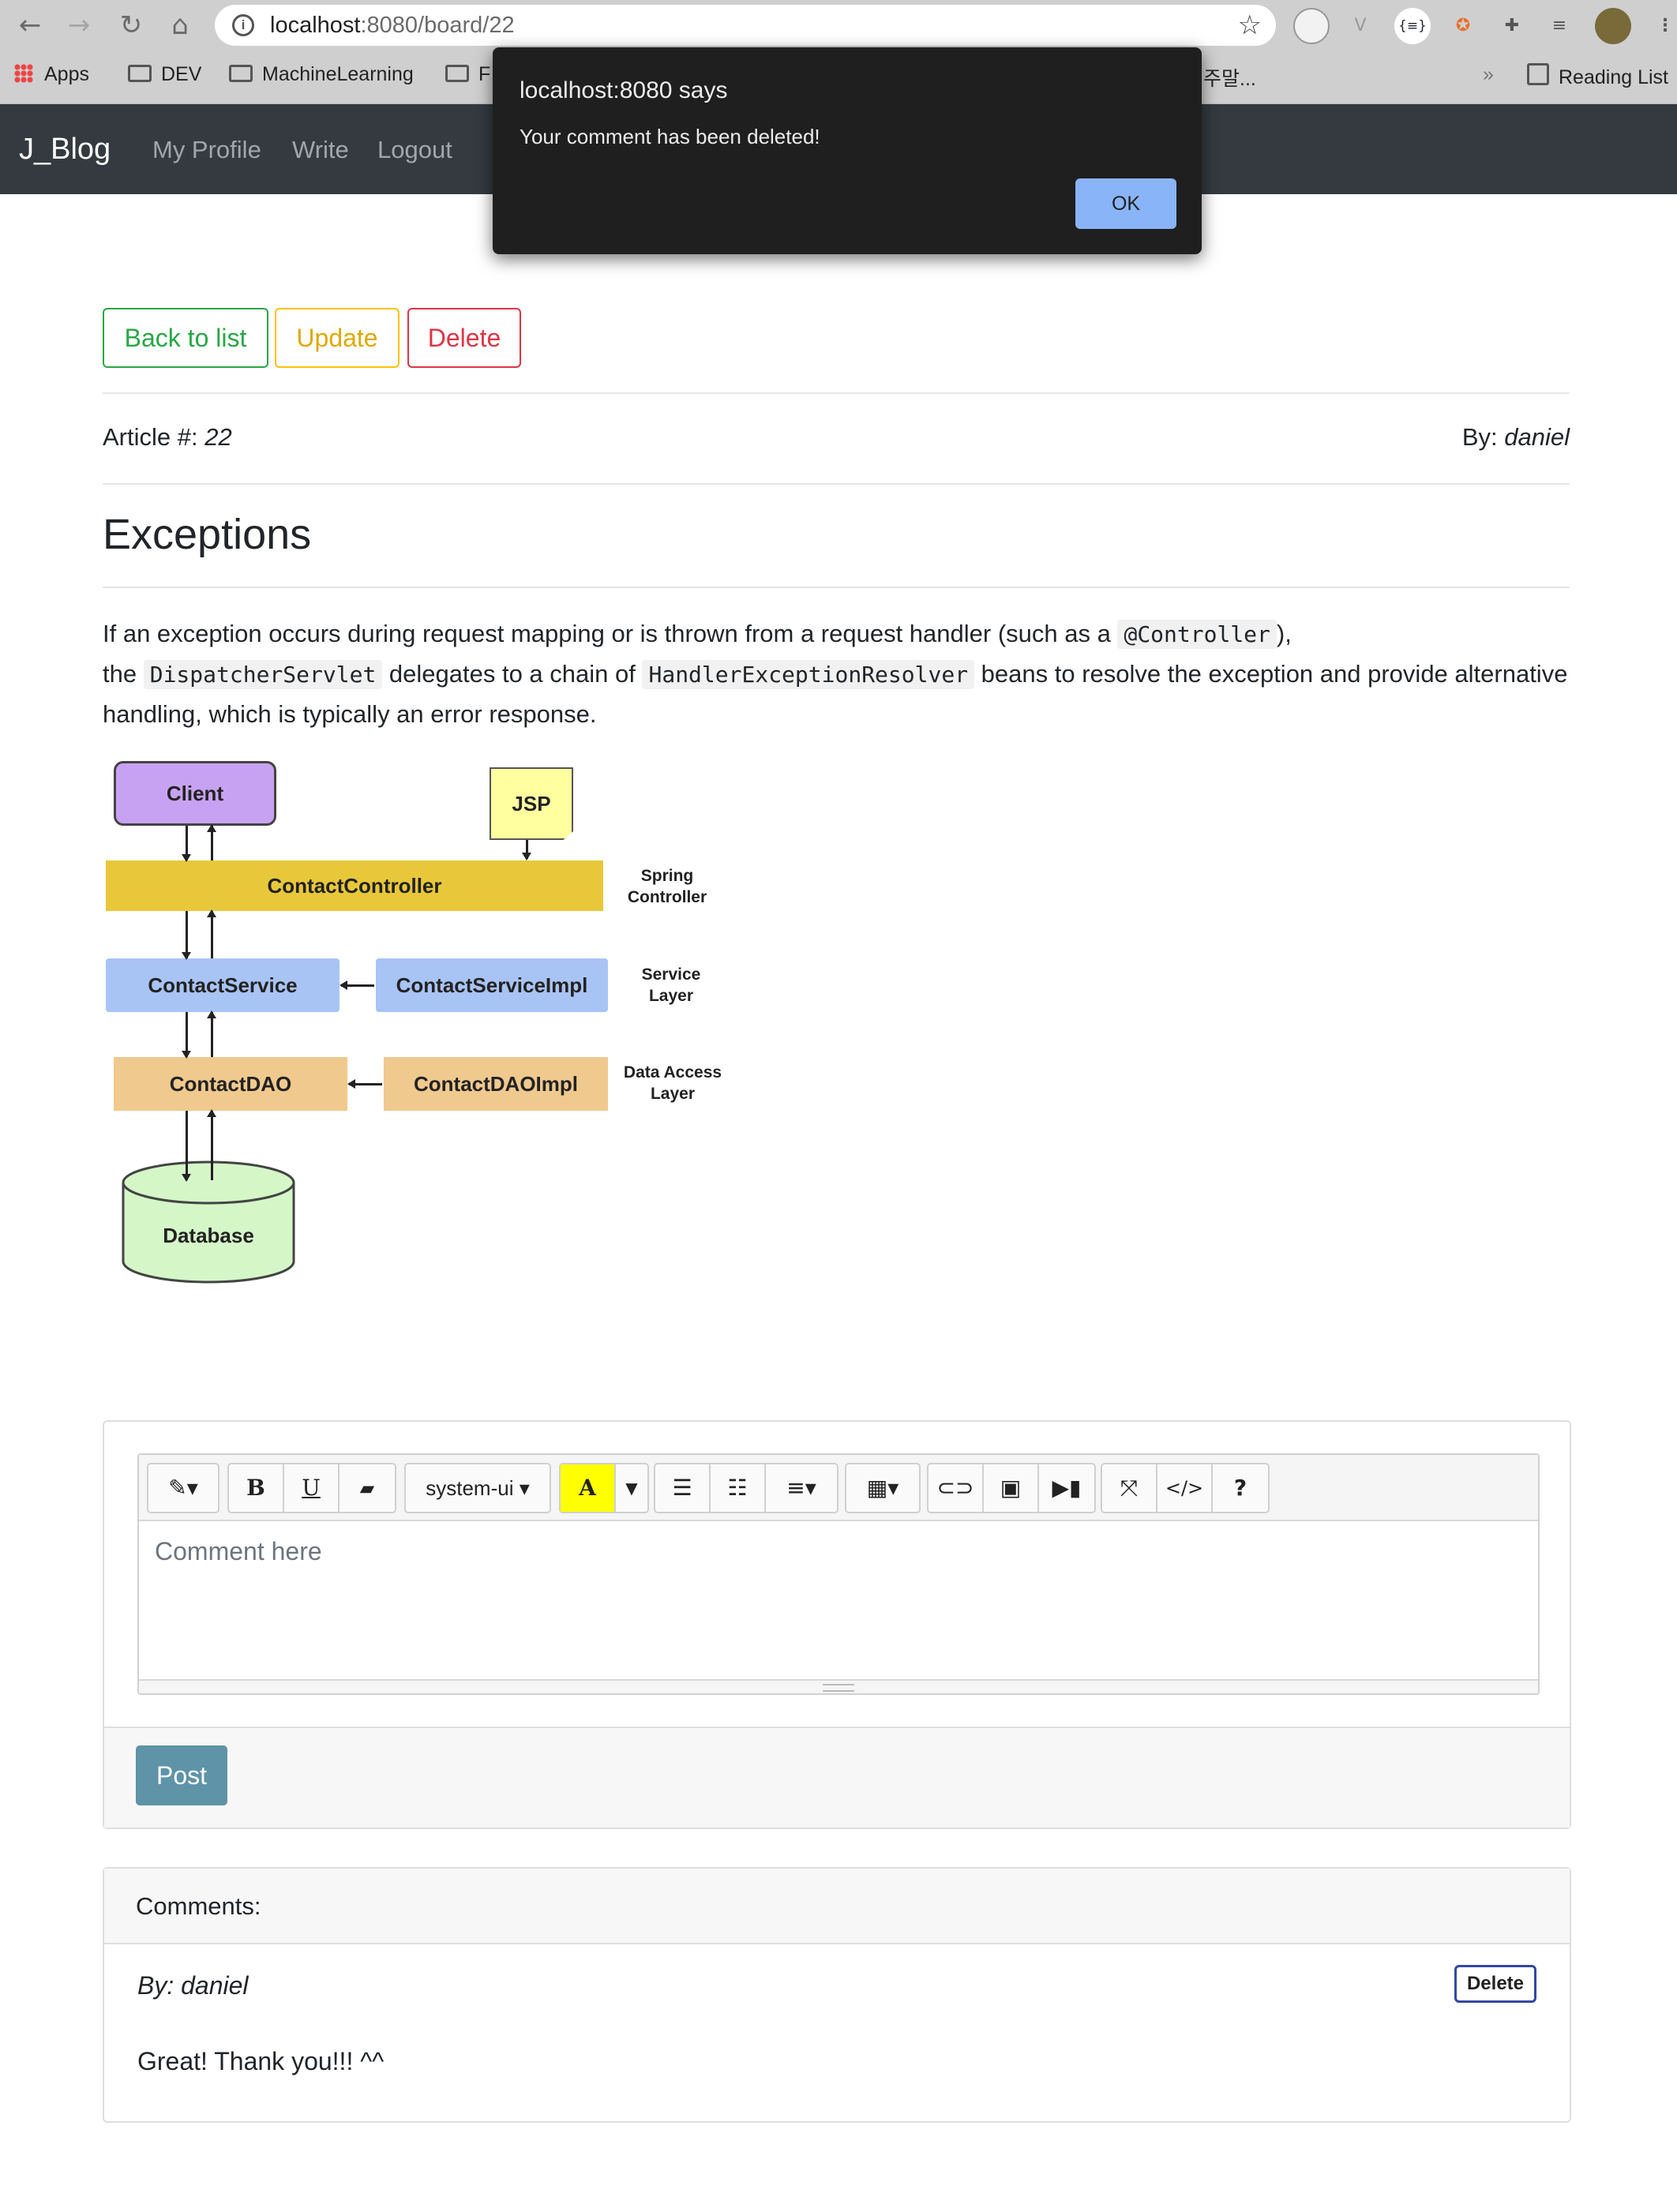 The height and width of the screenshot is (2212, 1677). I want to click on client-box: Client, so click(195, 793).